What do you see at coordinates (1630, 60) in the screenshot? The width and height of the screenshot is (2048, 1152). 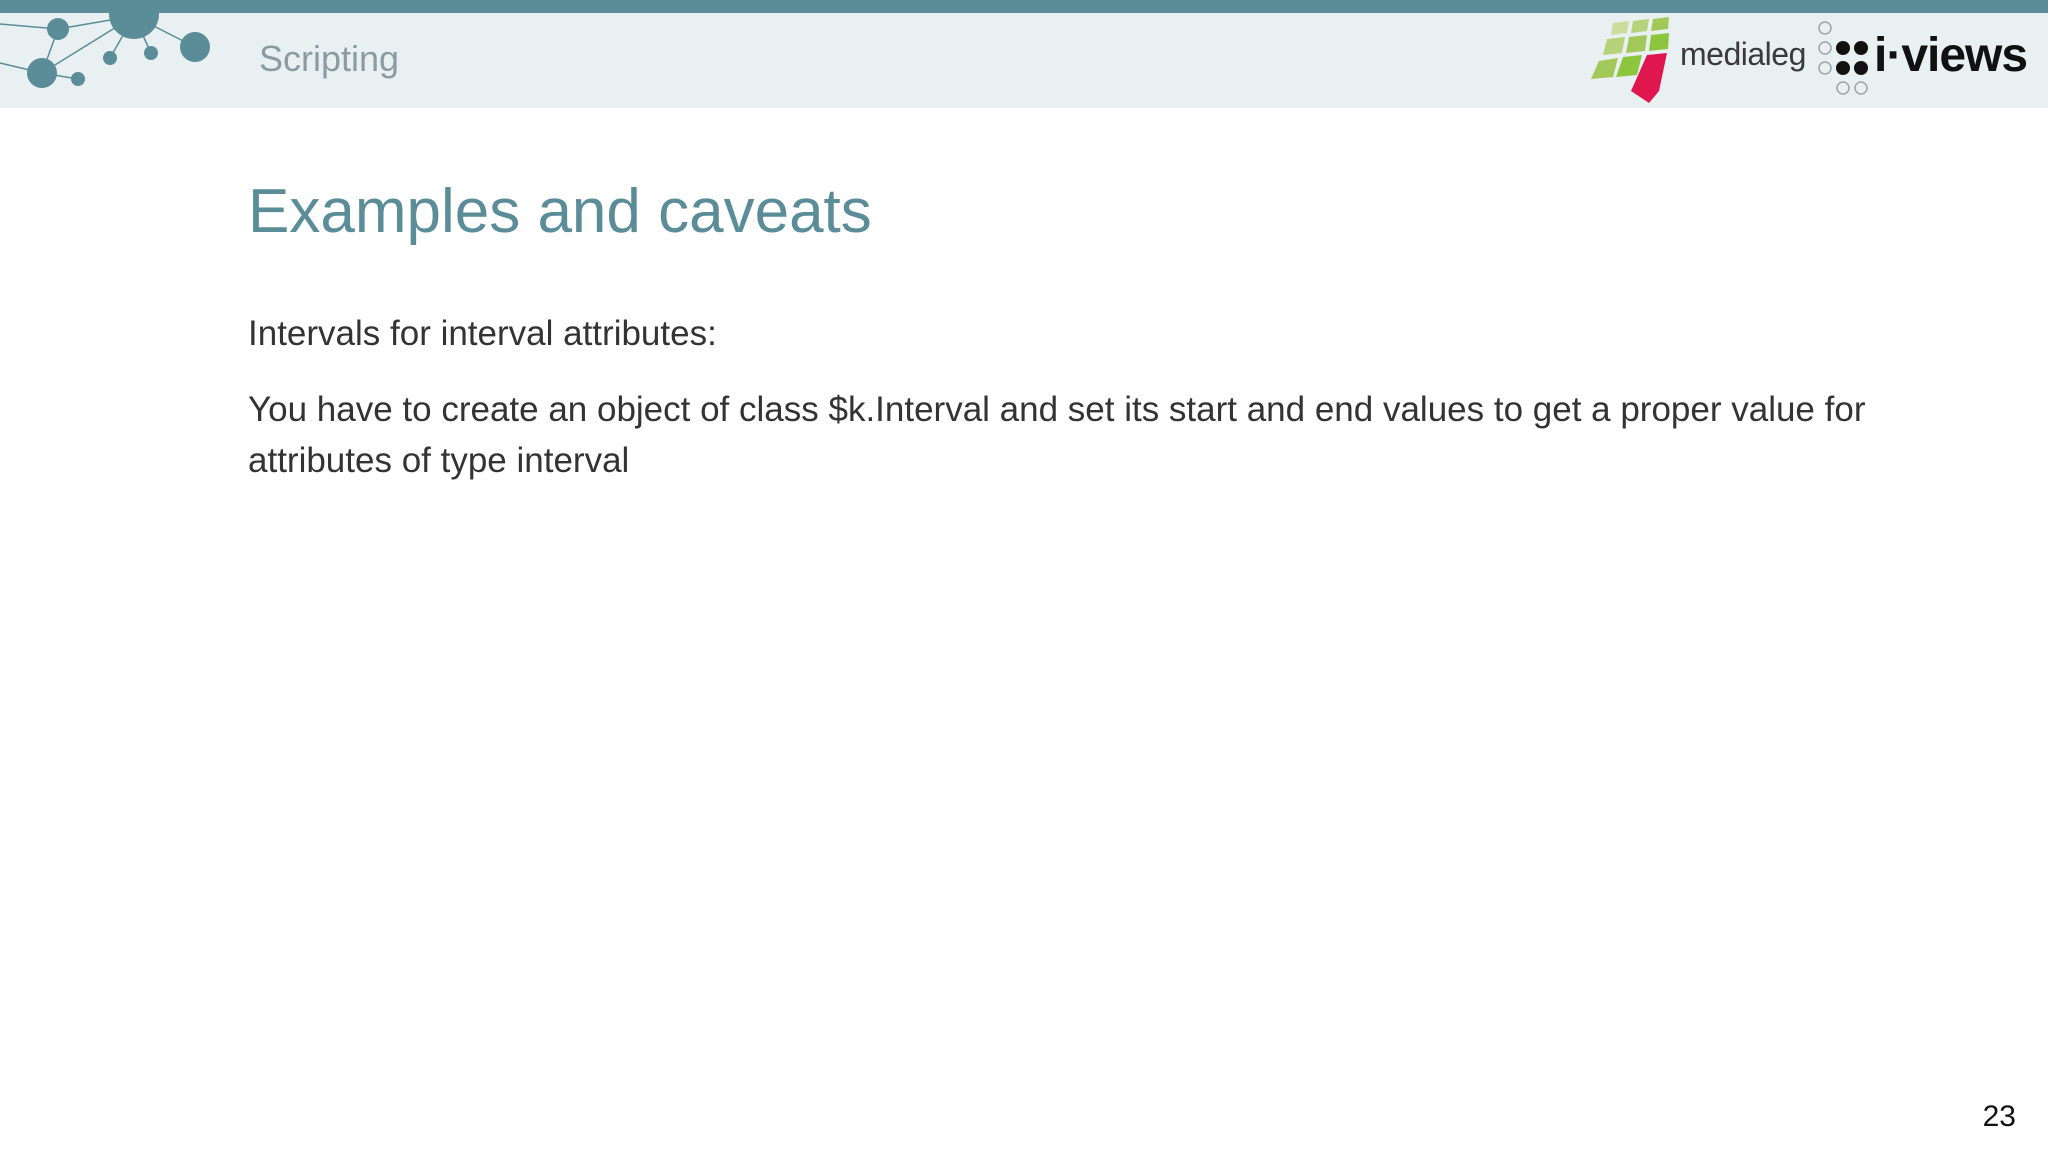 I see `medialeg-logo-icon` at bounding box center [1630, 60].